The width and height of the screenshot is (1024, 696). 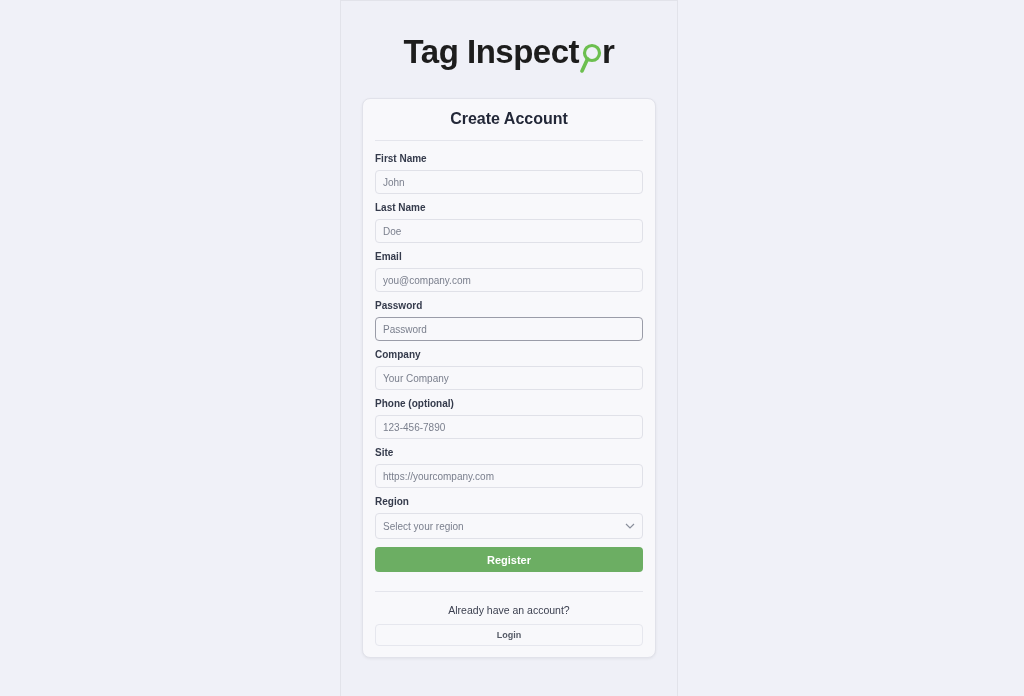 What do you see at coordinates (630, 526) in the screenshot?
I see `chevron-down-icon` at bounding box center [630, 526].